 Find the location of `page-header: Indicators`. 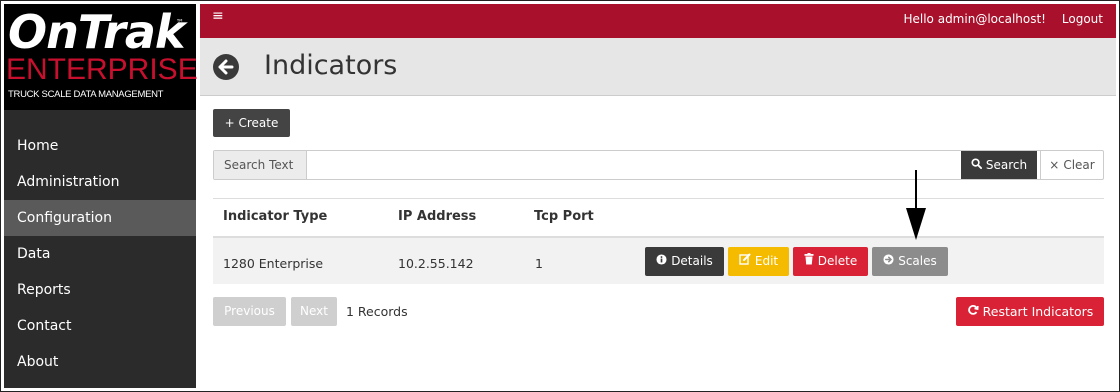

page-header: Indicators is located at coordinates (658, 67).